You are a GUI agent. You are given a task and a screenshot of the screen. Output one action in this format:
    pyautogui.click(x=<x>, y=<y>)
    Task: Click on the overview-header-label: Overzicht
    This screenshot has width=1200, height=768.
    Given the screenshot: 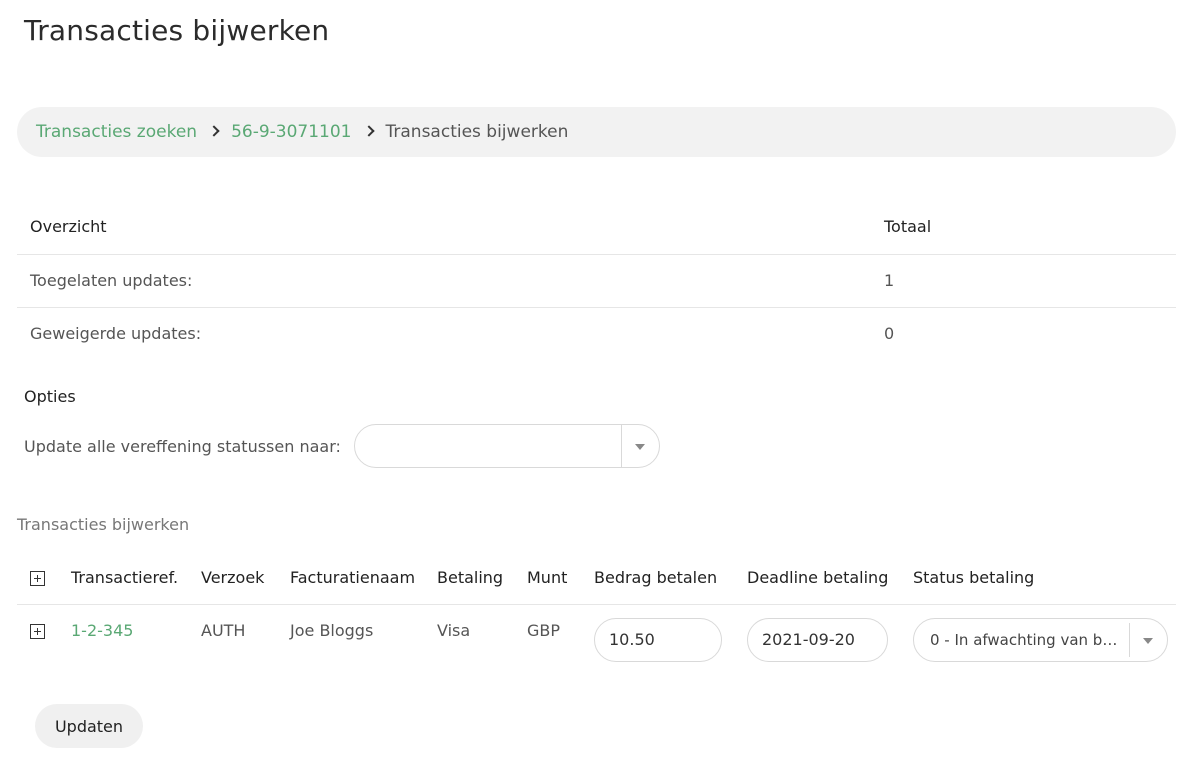 What is the action you would take?
    pyautogui.click(x=444, y=227)
    